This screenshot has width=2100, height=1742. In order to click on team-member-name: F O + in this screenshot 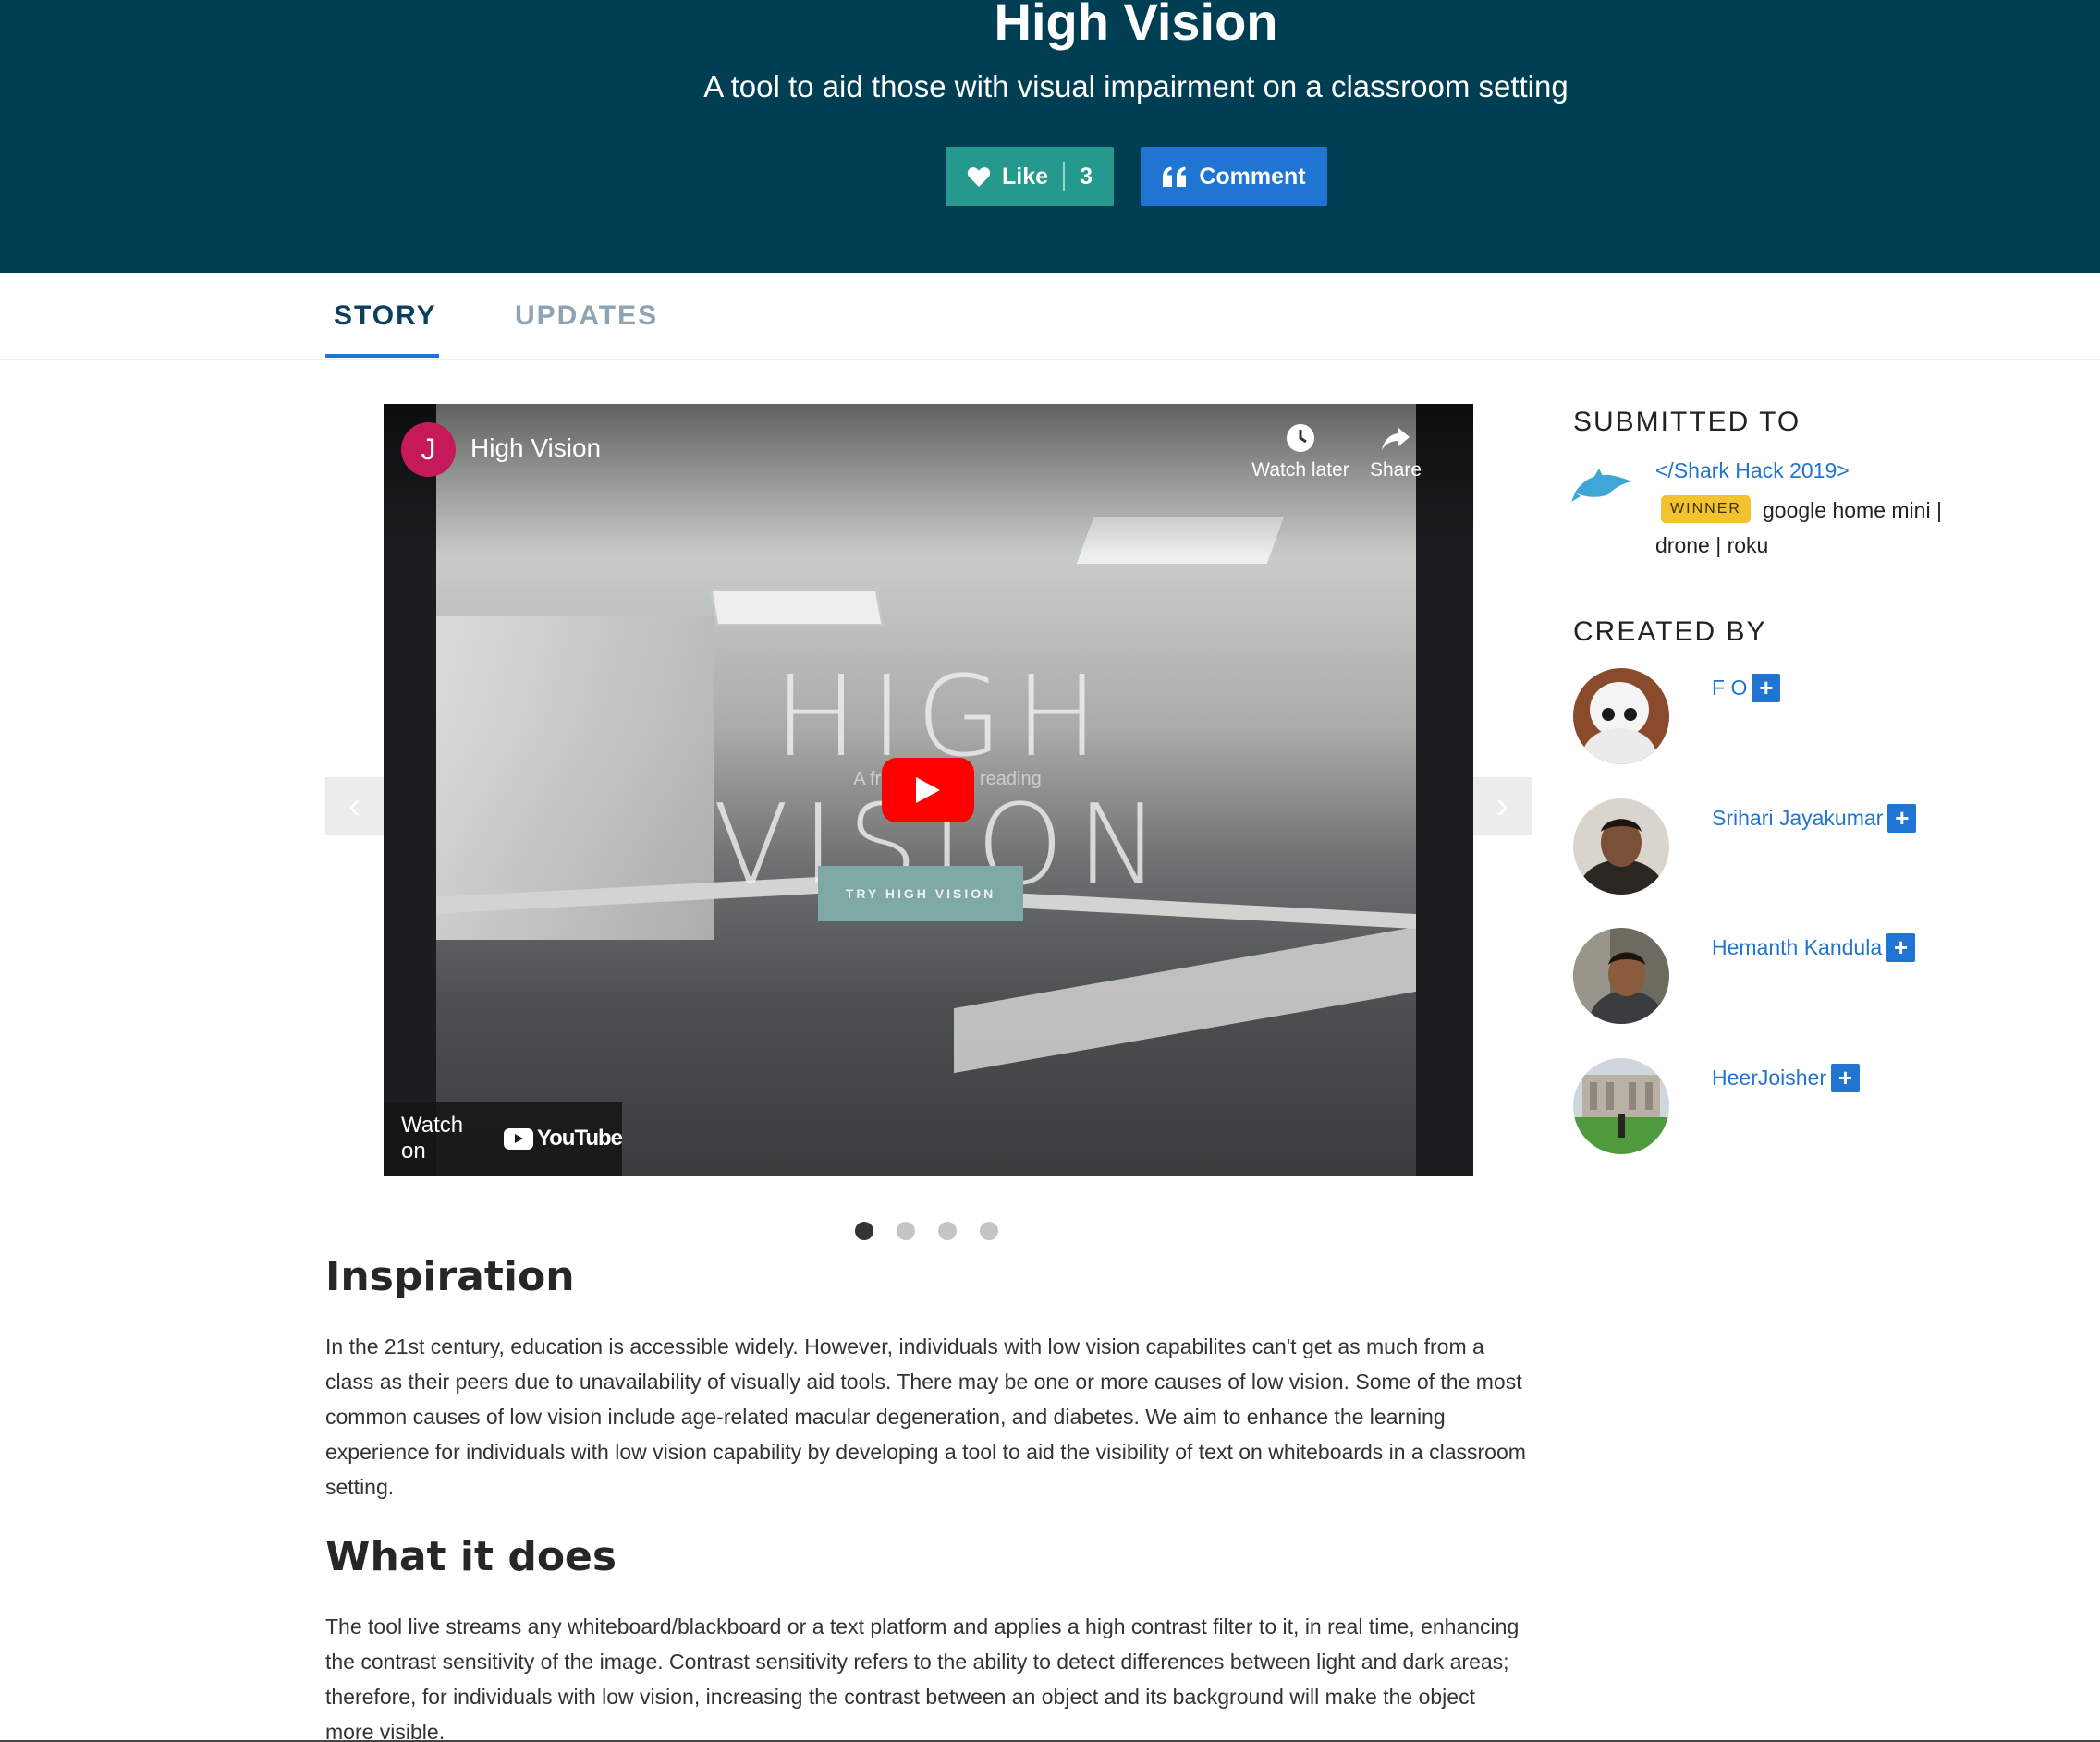, I will do `click(1746, 688)`.